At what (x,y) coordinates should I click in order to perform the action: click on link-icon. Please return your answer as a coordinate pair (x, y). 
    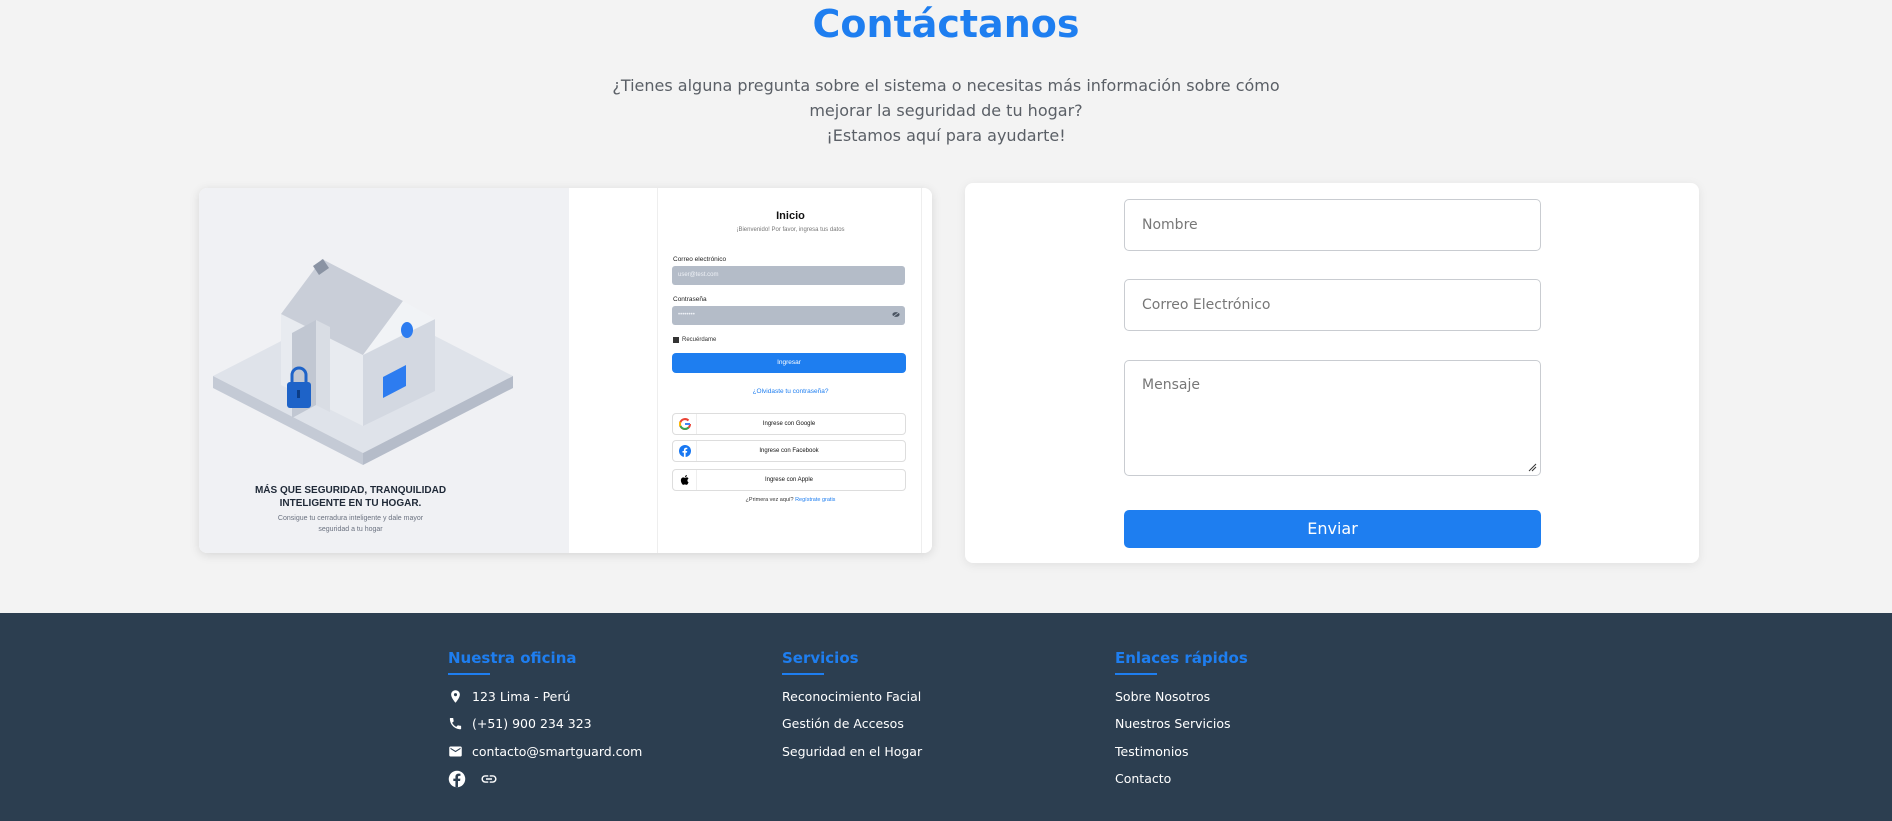
    Looking at the image, I should click on (489, 779).